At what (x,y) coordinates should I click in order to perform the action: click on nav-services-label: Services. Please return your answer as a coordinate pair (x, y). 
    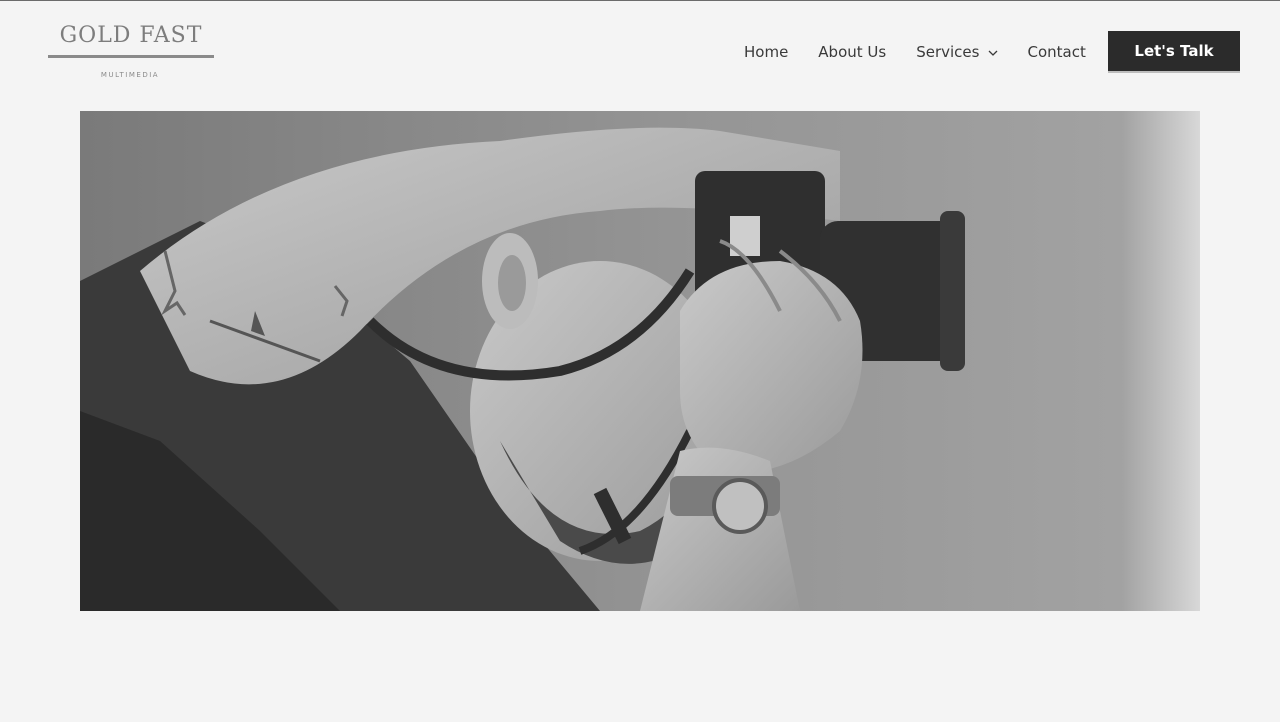
    Looking at the image, I should click on (948, 52).